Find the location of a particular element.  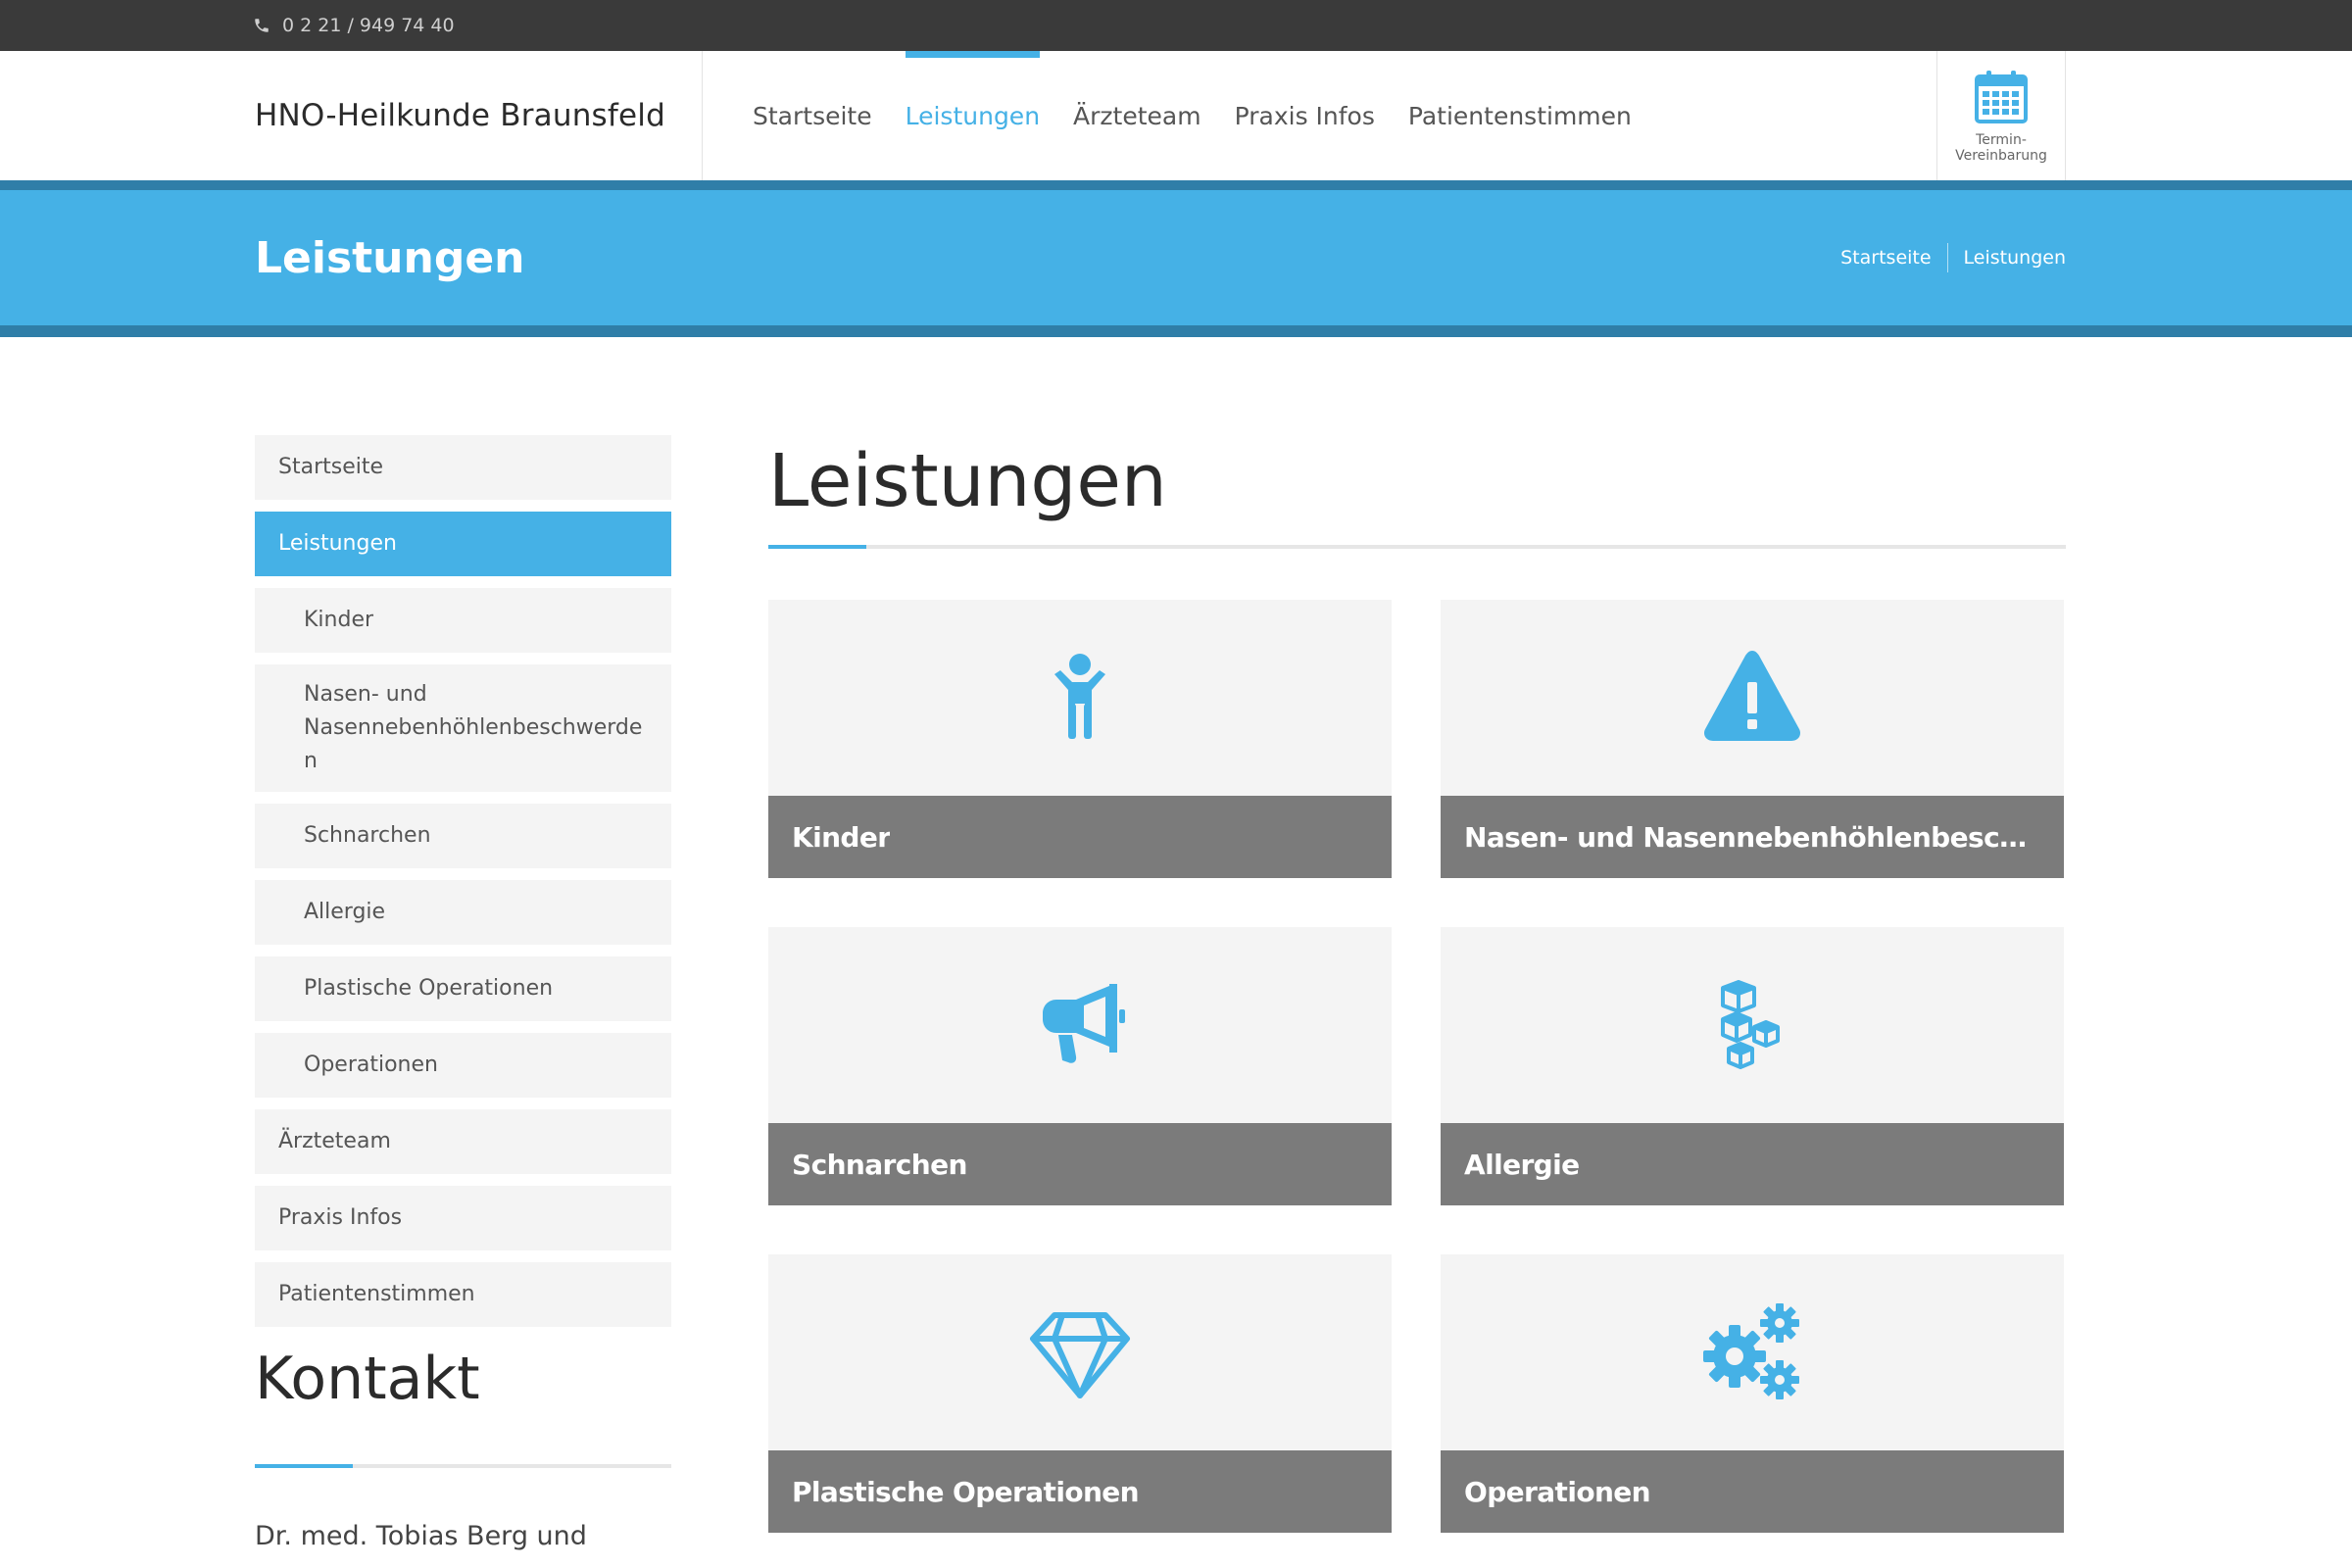

sidebar-item-plastische-operationen: Plastische Operationen is located at coordinates (463, 988).